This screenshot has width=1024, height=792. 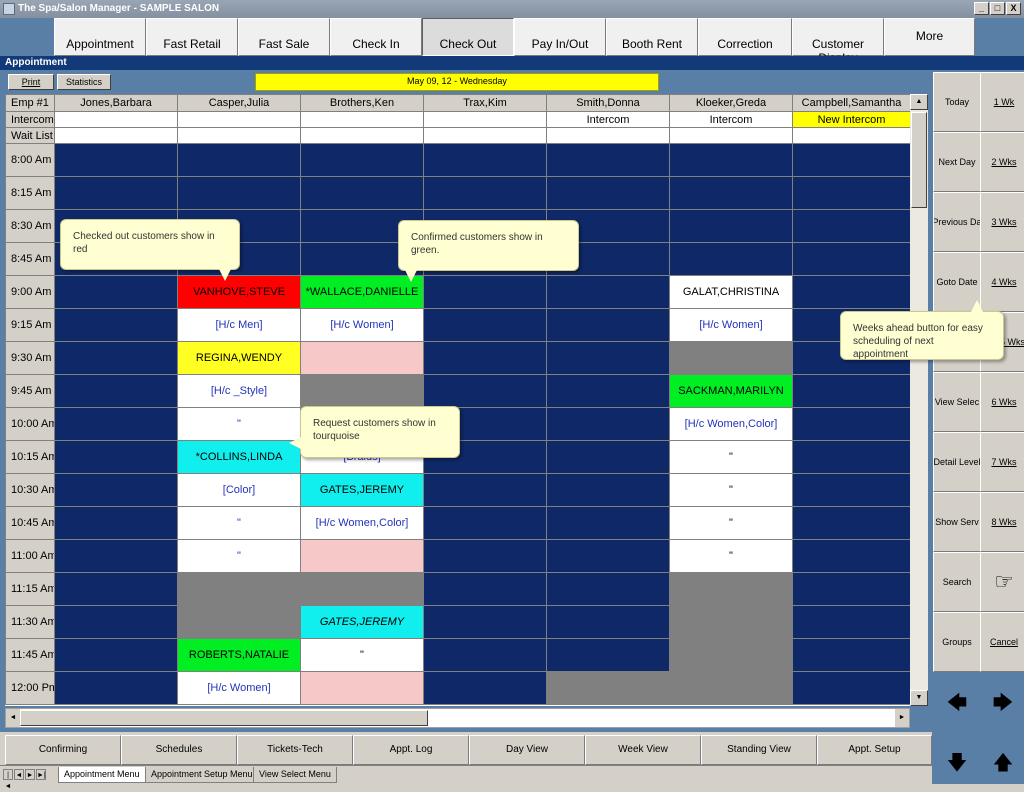 What do you see at coordinates (902, 718) in the screenshot?
I see `scroll-right-icon: ►` at bounding box center [902, 718].